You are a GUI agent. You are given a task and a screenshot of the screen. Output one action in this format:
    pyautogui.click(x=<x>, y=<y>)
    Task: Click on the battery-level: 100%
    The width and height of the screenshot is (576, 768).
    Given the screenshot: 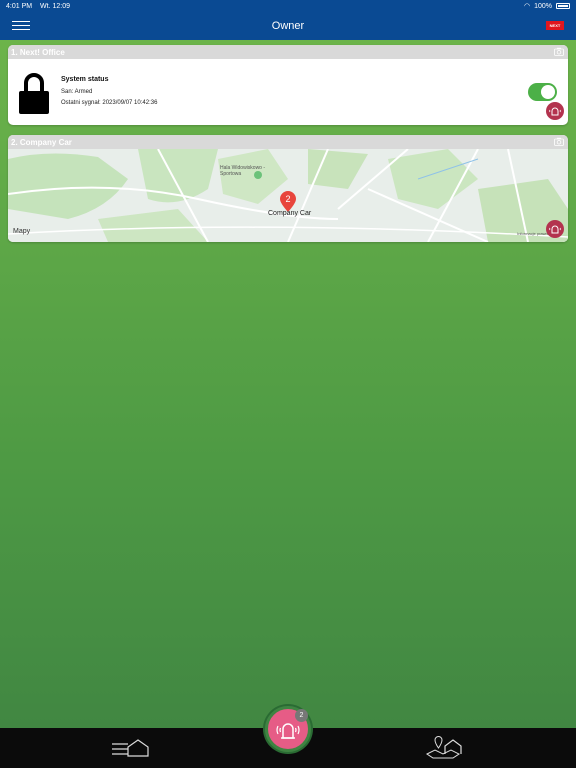 What is the action you would take?
    pyautogui.click(x=543, y=6)
    